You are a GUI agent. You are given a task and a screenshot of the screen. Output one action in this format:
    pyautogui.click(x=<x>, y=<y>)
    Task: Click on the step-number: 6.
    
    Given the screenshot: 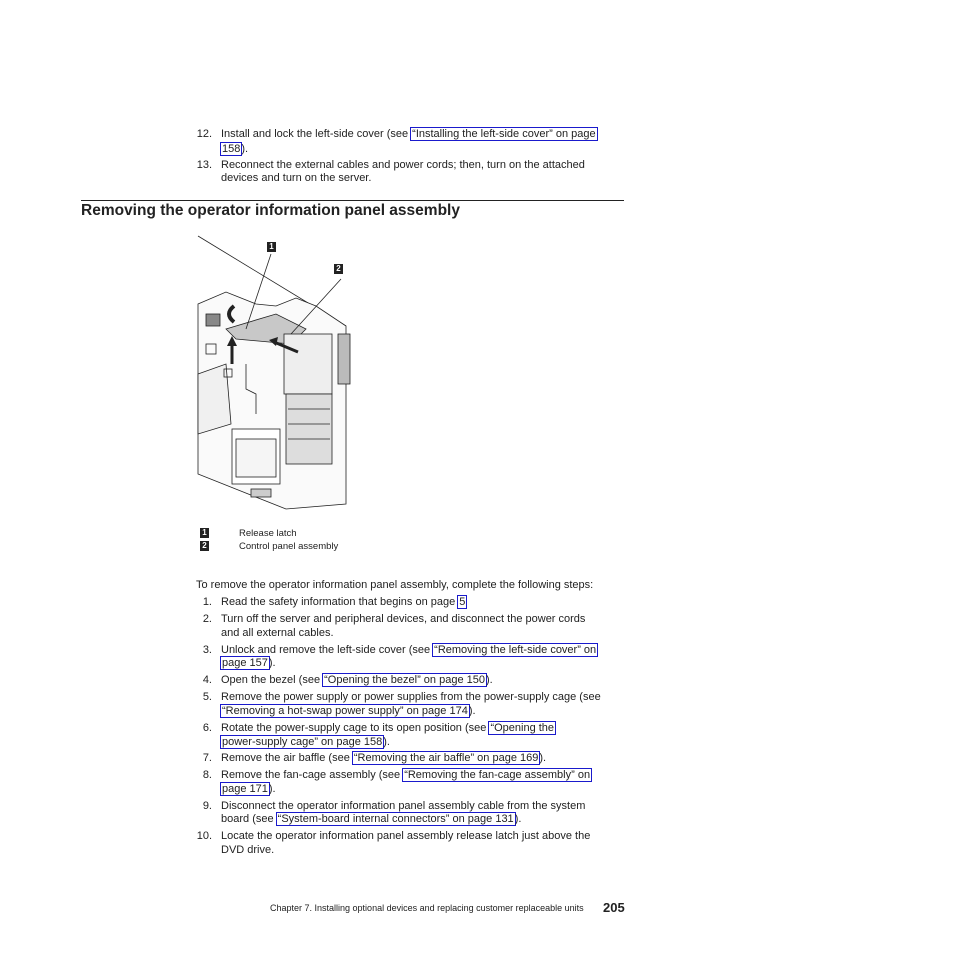 What is the action you would take?
    pyautogui.click(x=207, y=728)
    